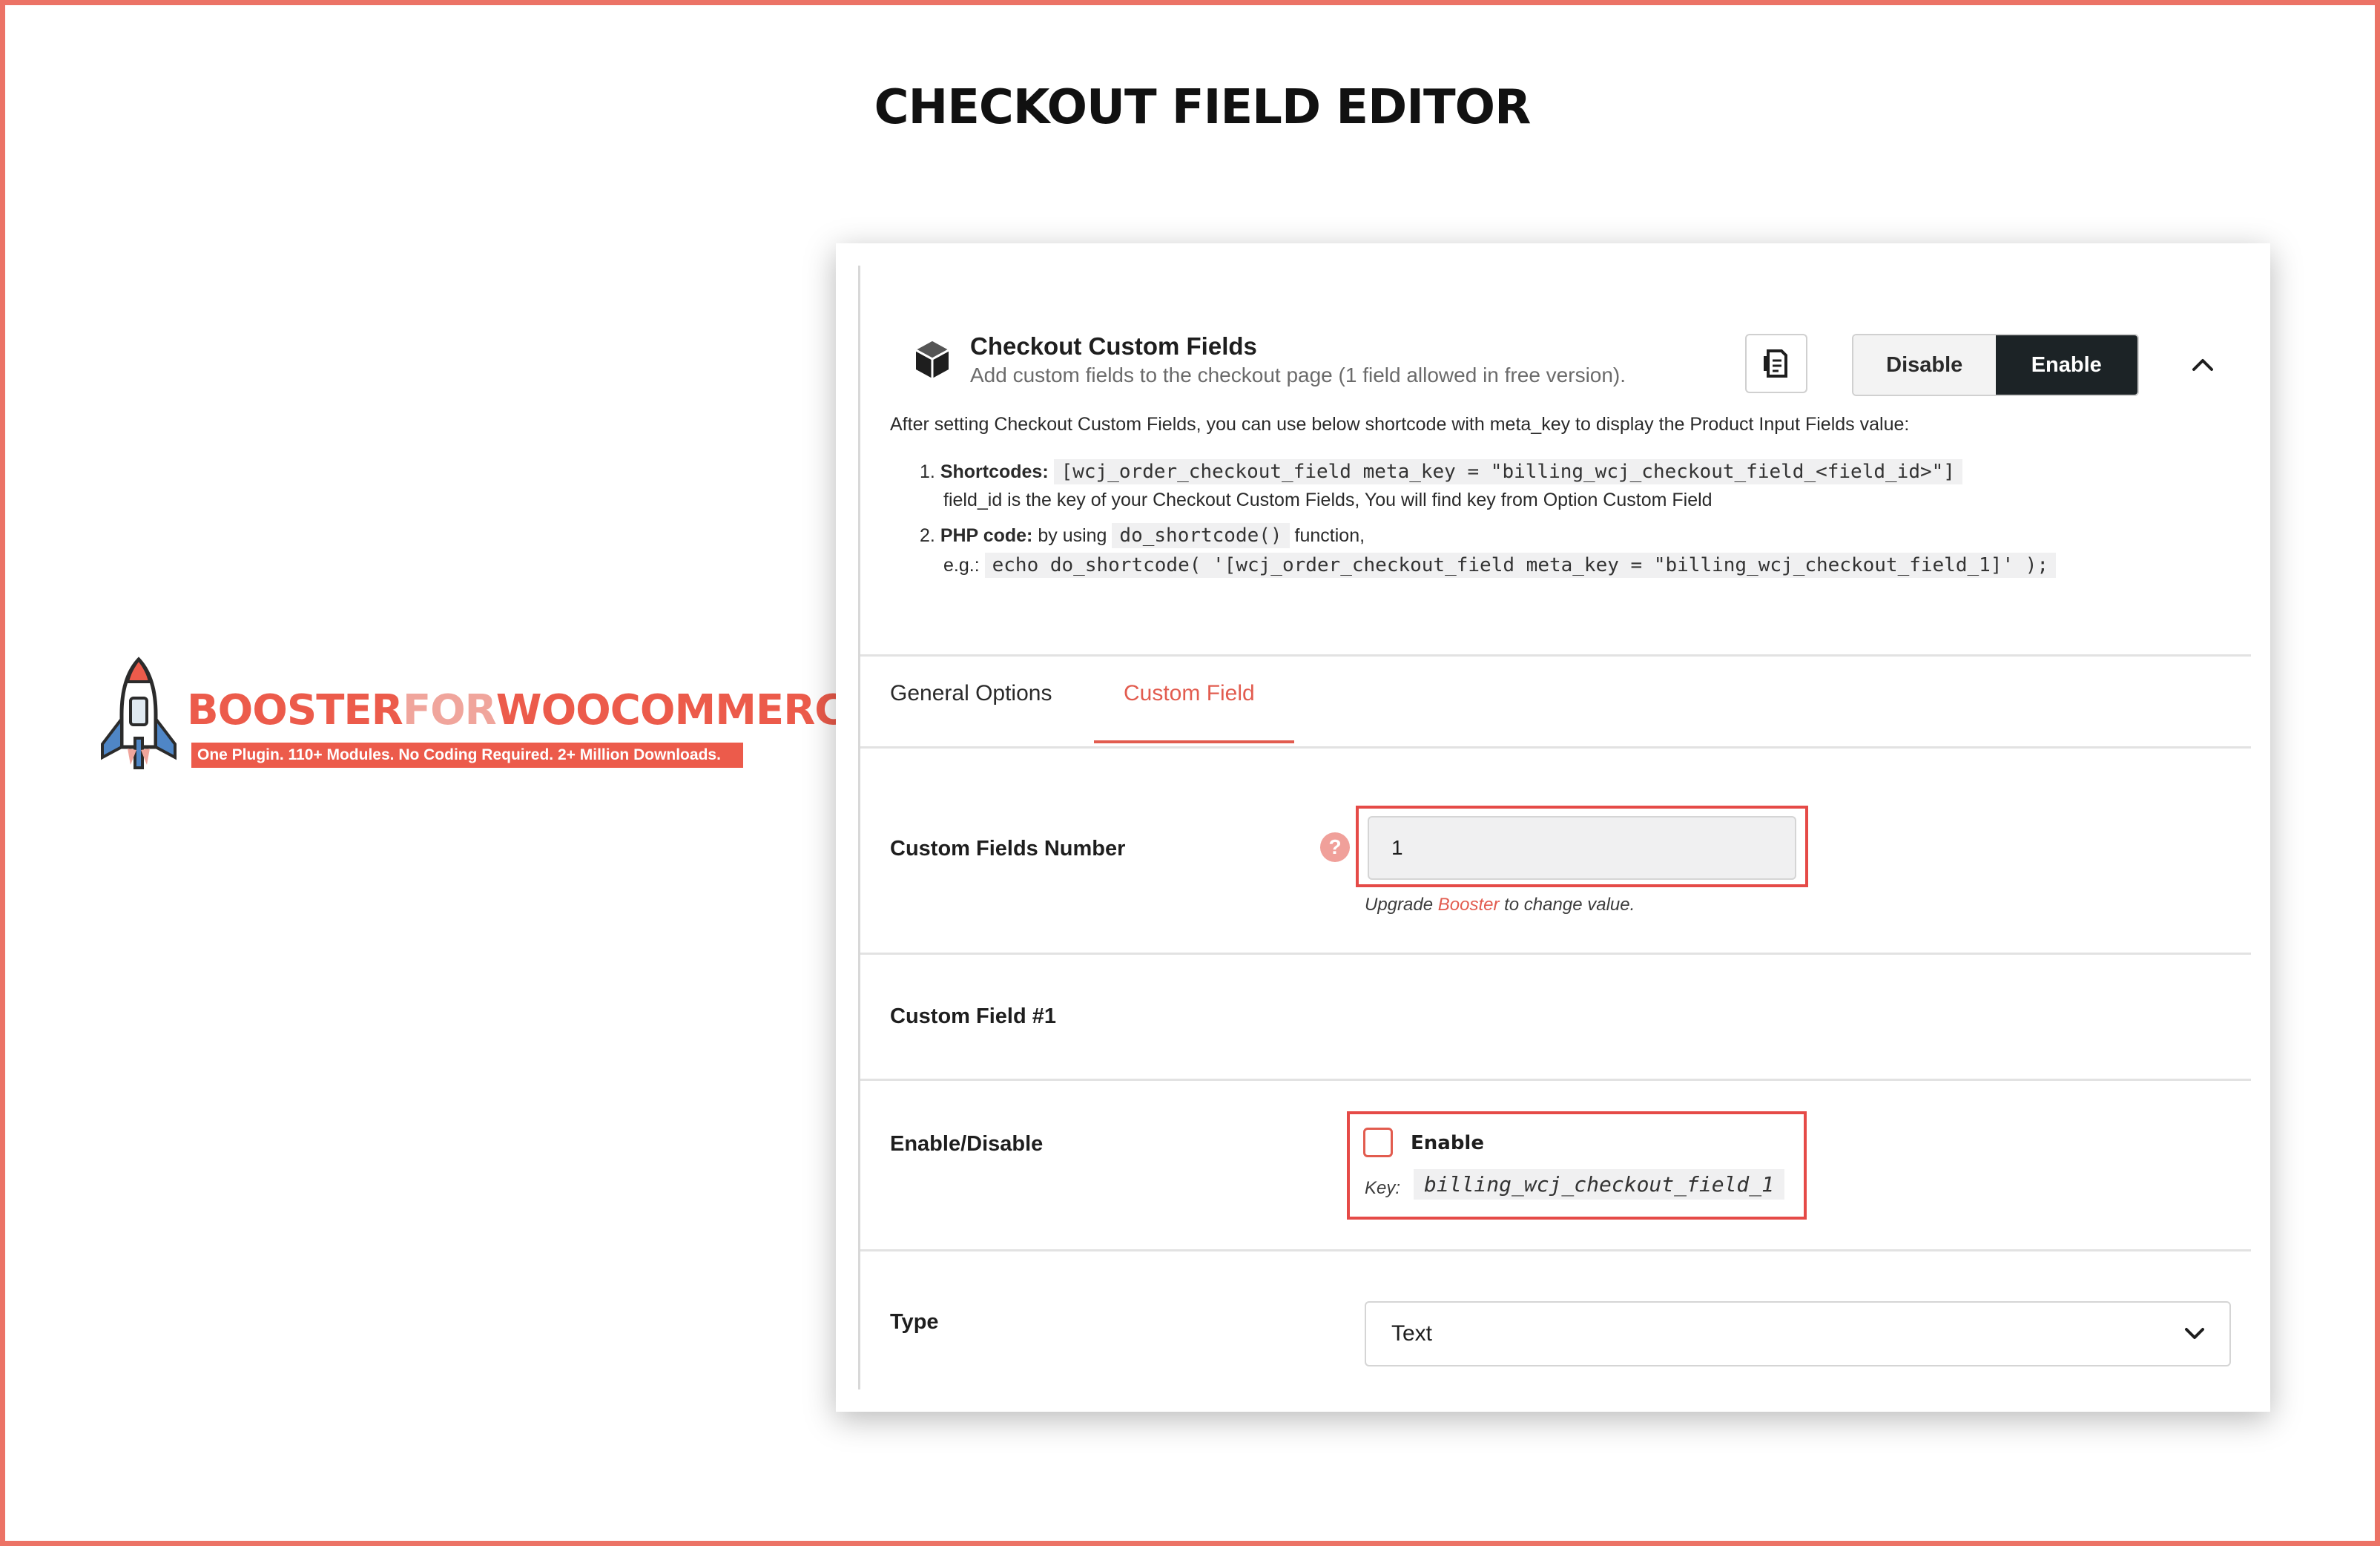  What do you see at coordinates (1582, 848) in the screenshot?
I see `custom-fields-number-input: 1` at bounding box center [1582, 848].